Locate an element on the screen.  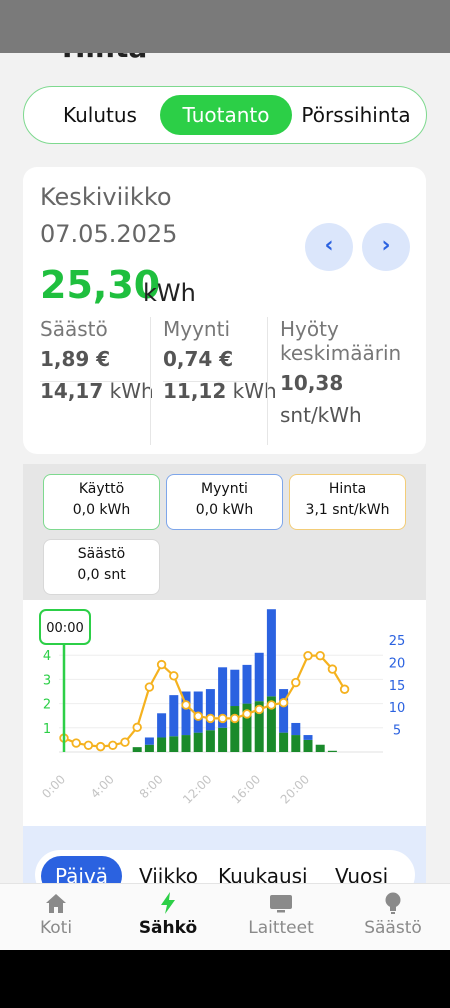
tab-kulutus: Kulutus is located at coordinates (100, 115).